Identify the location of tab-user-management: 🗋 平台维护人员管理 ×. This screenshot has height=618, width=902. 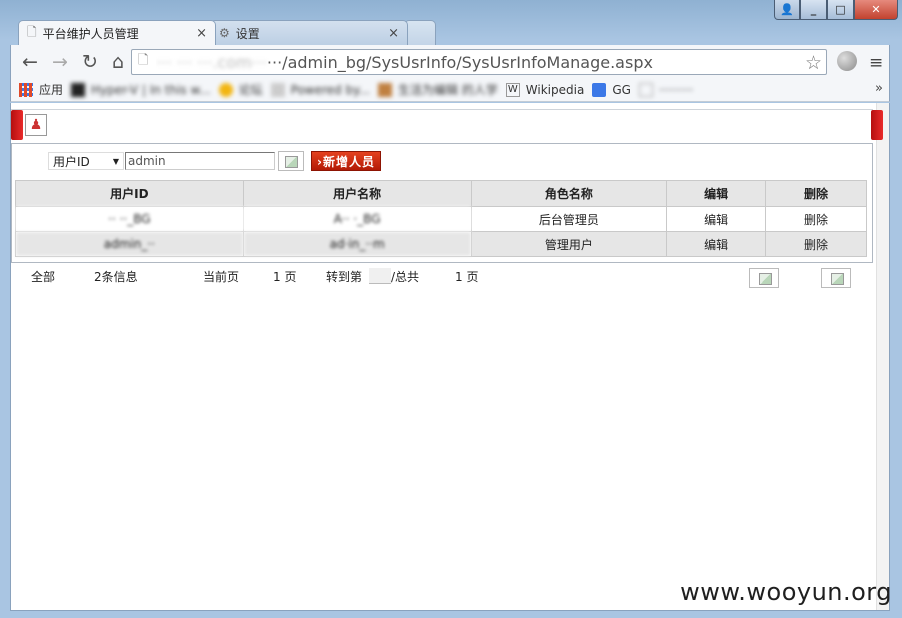
(117, 32).